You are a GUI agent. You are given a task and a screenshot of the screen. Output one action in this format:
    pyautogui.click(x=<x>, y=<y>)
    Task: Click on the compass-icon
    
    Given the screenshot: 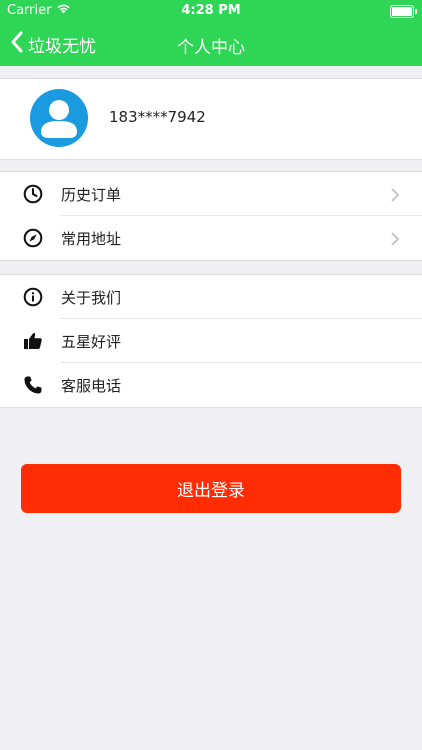 What is the action you would take?
    pyautogui.click(x=33, y=238)
    